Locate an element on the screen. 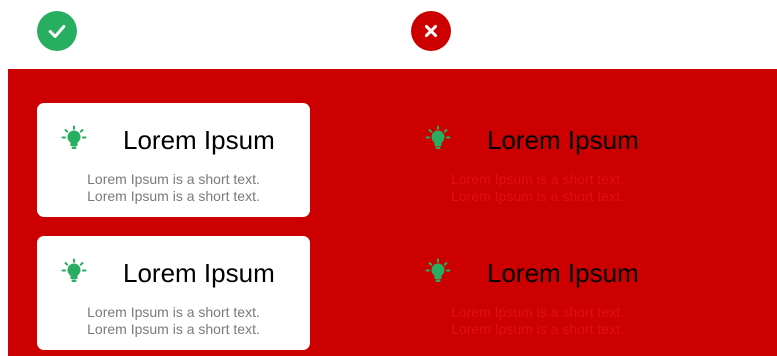 Image resolution: width=777 pixels, height=356 pixels. check-badge is located at coordinates (57, 31).